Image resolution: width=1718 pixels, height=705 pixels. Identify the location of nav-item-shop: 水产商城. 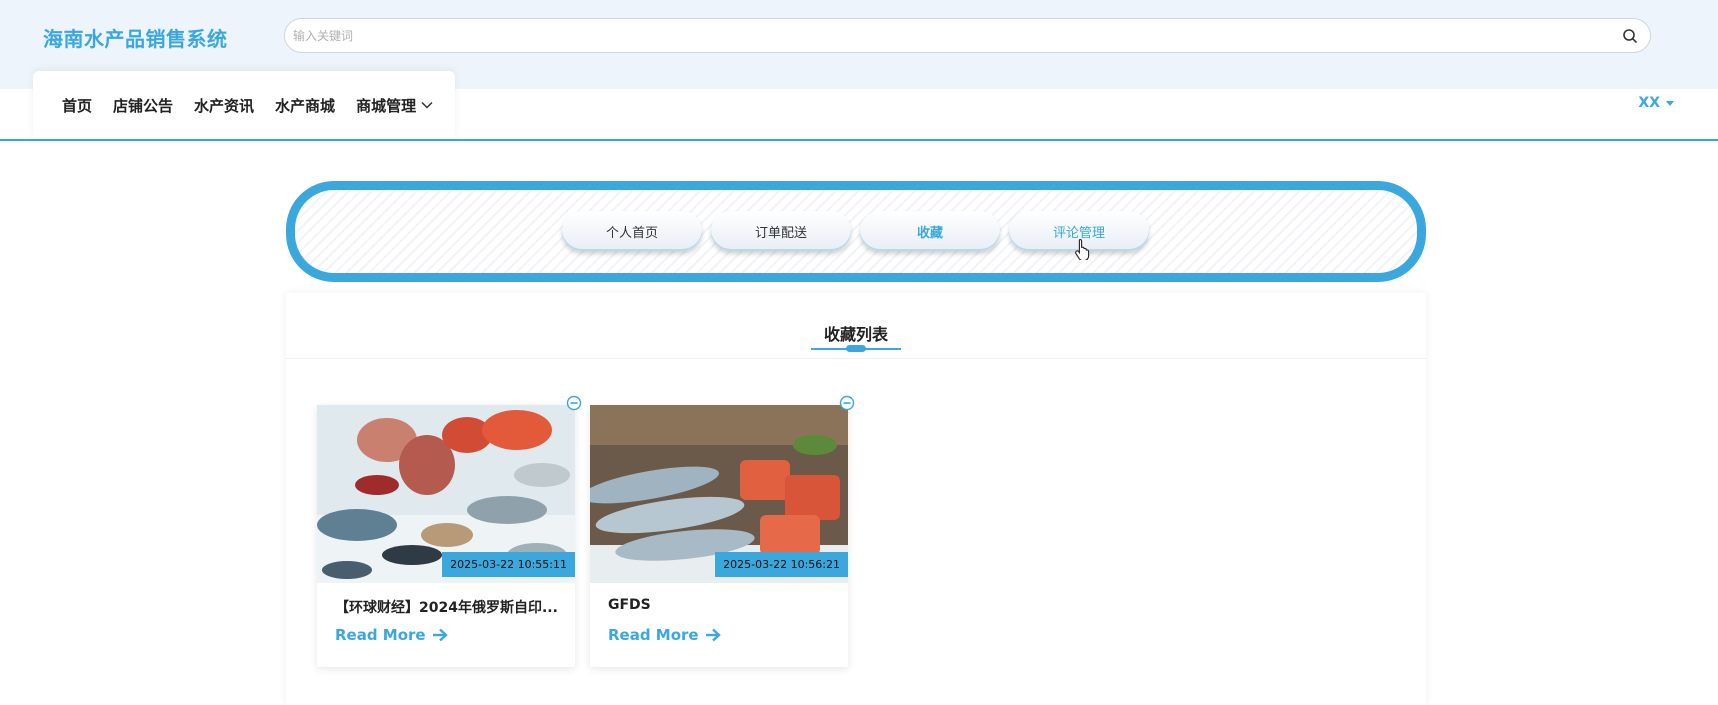
(305, 105).